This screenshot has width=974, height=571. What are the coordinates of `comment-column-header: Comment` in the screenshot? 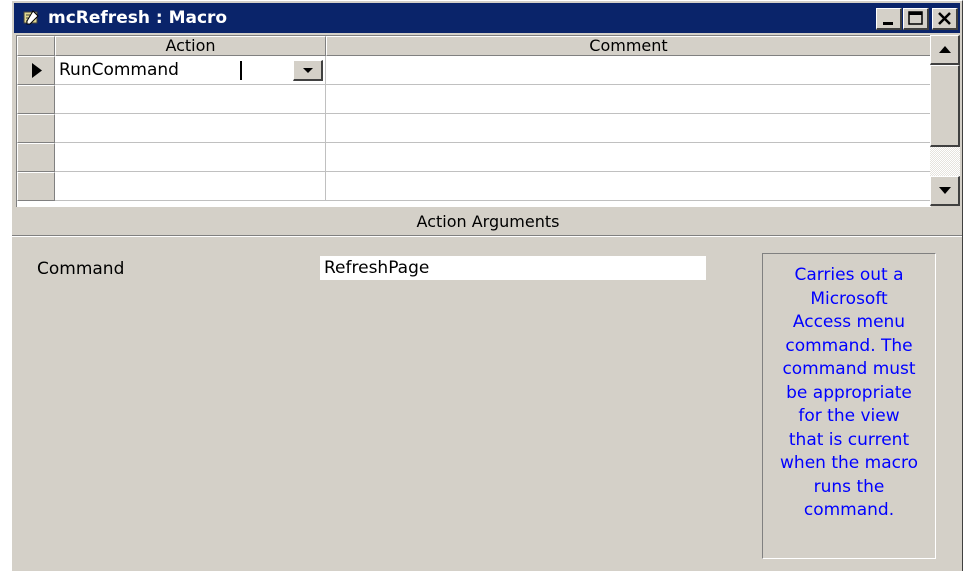 It's located at (628, 46).